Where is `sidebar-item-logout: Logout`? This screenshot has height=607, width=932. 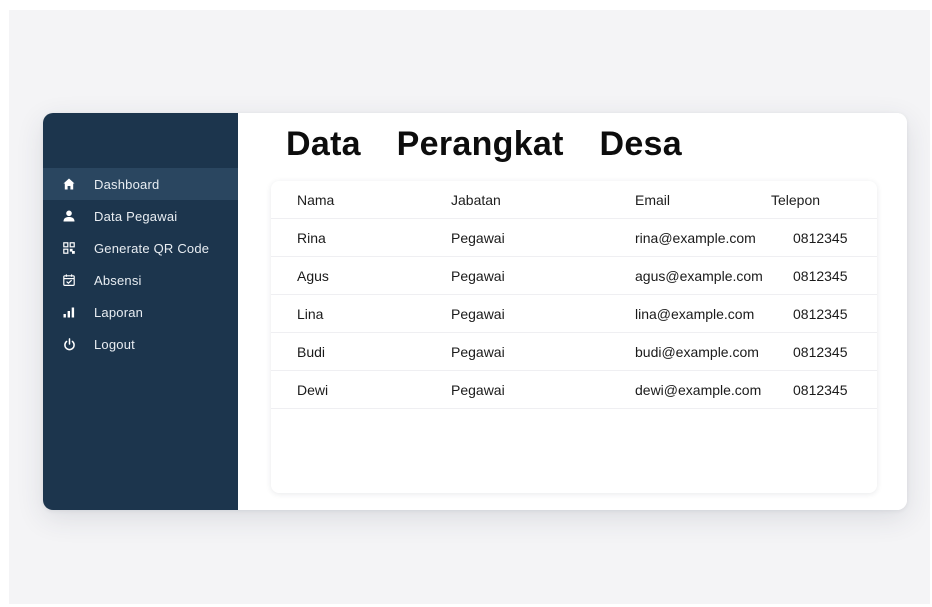
sidebar-item-logout: Logout is located at coordinates (140, 344).